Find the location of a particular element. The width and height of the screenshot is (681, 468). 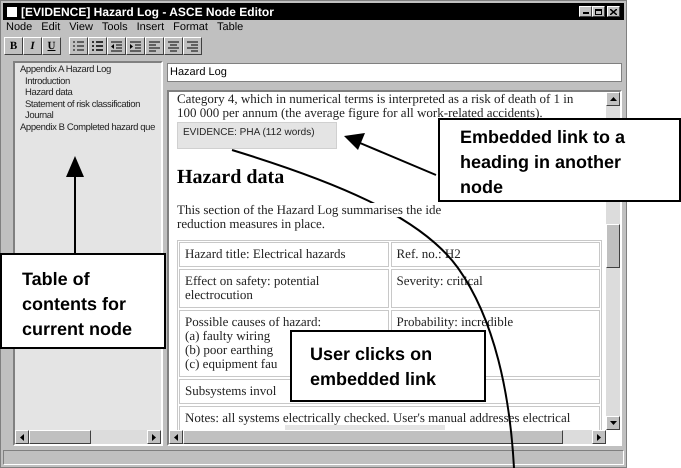

table-cell: Effect on safety: potential electrocution is located at coordinates (283, 288).